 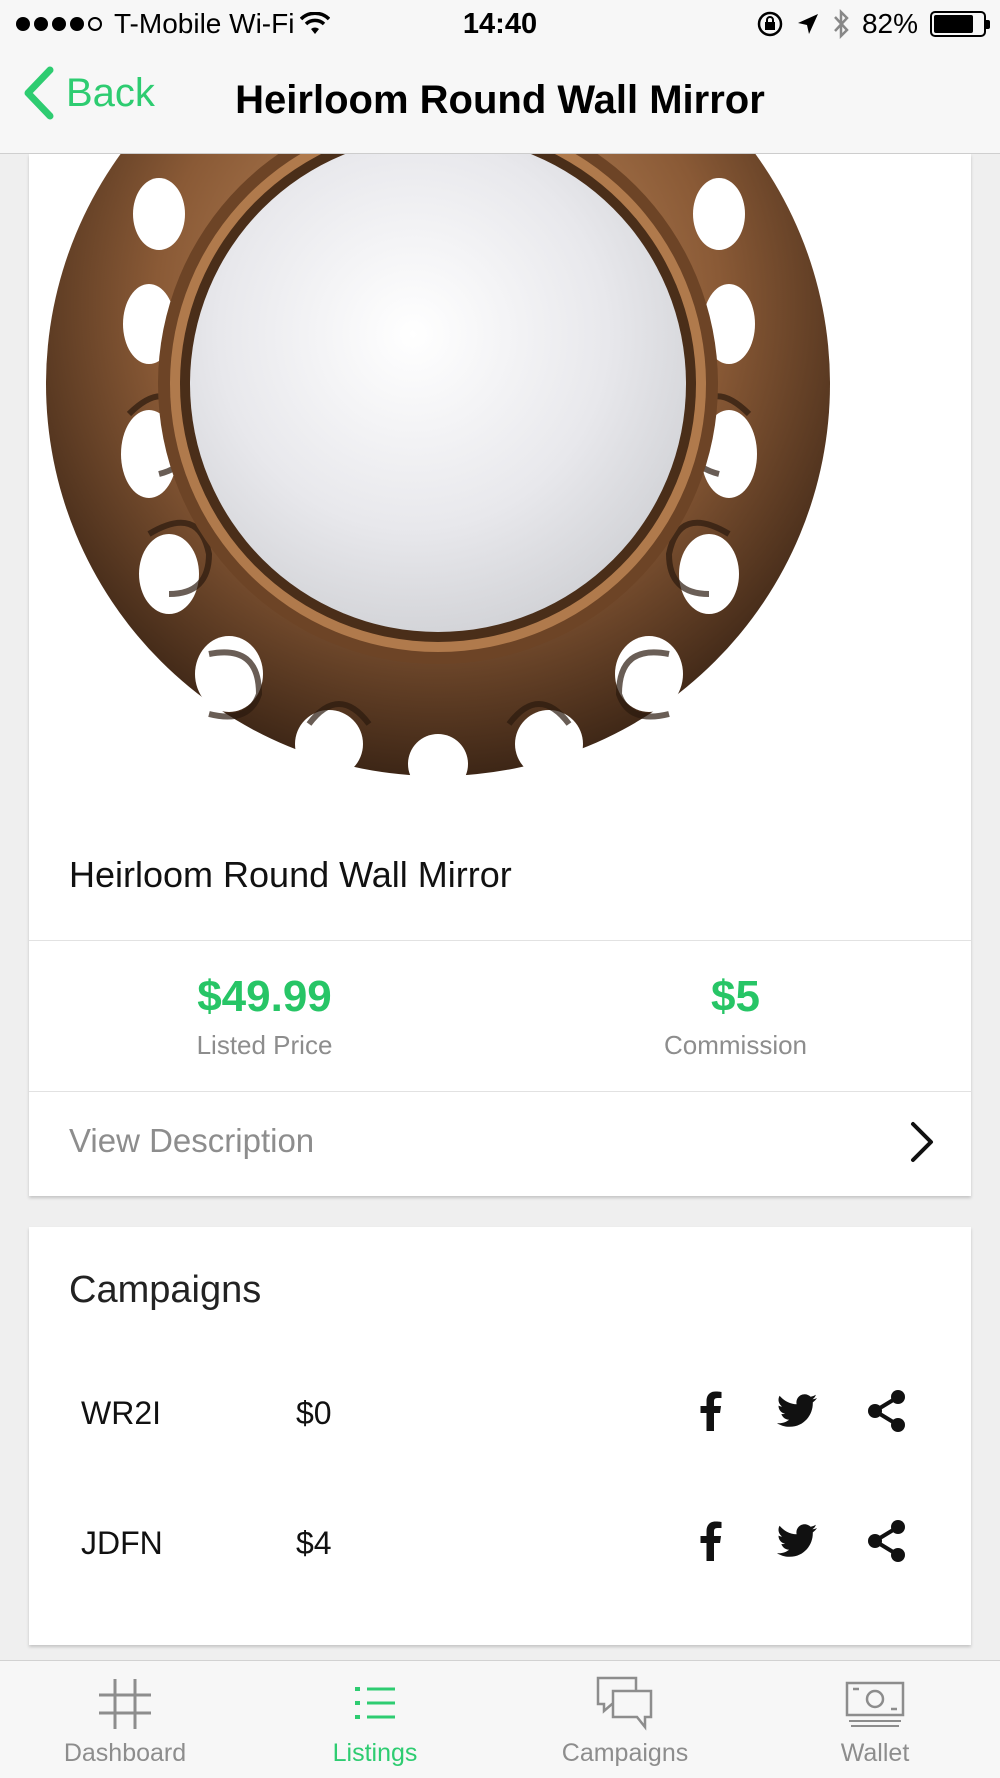 I want to click on commission-label: Commission, so click(x=735, y=1045).